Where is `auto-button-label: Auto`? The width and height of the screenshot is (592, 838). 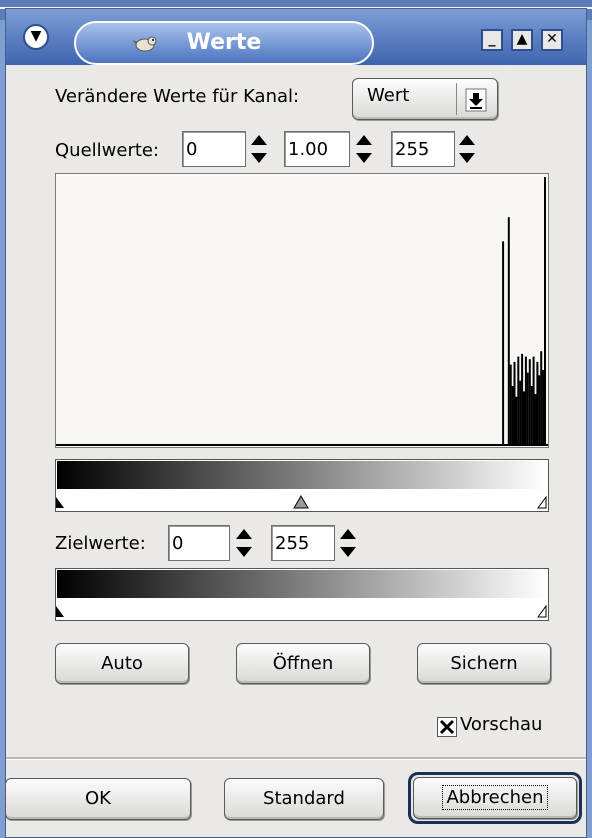
auto-button-label: Auto is located at coordinates (122, 663).